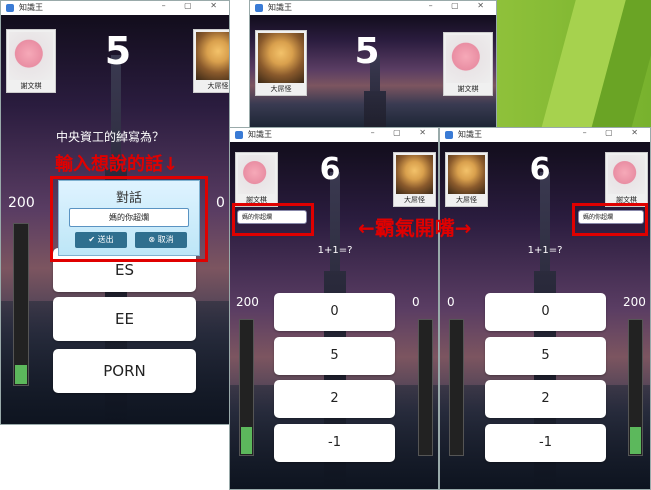  Describe the element at coordinates (110, 137) in the screenshot. I see `question-text: 中央資工的綽寫為？` at that location.